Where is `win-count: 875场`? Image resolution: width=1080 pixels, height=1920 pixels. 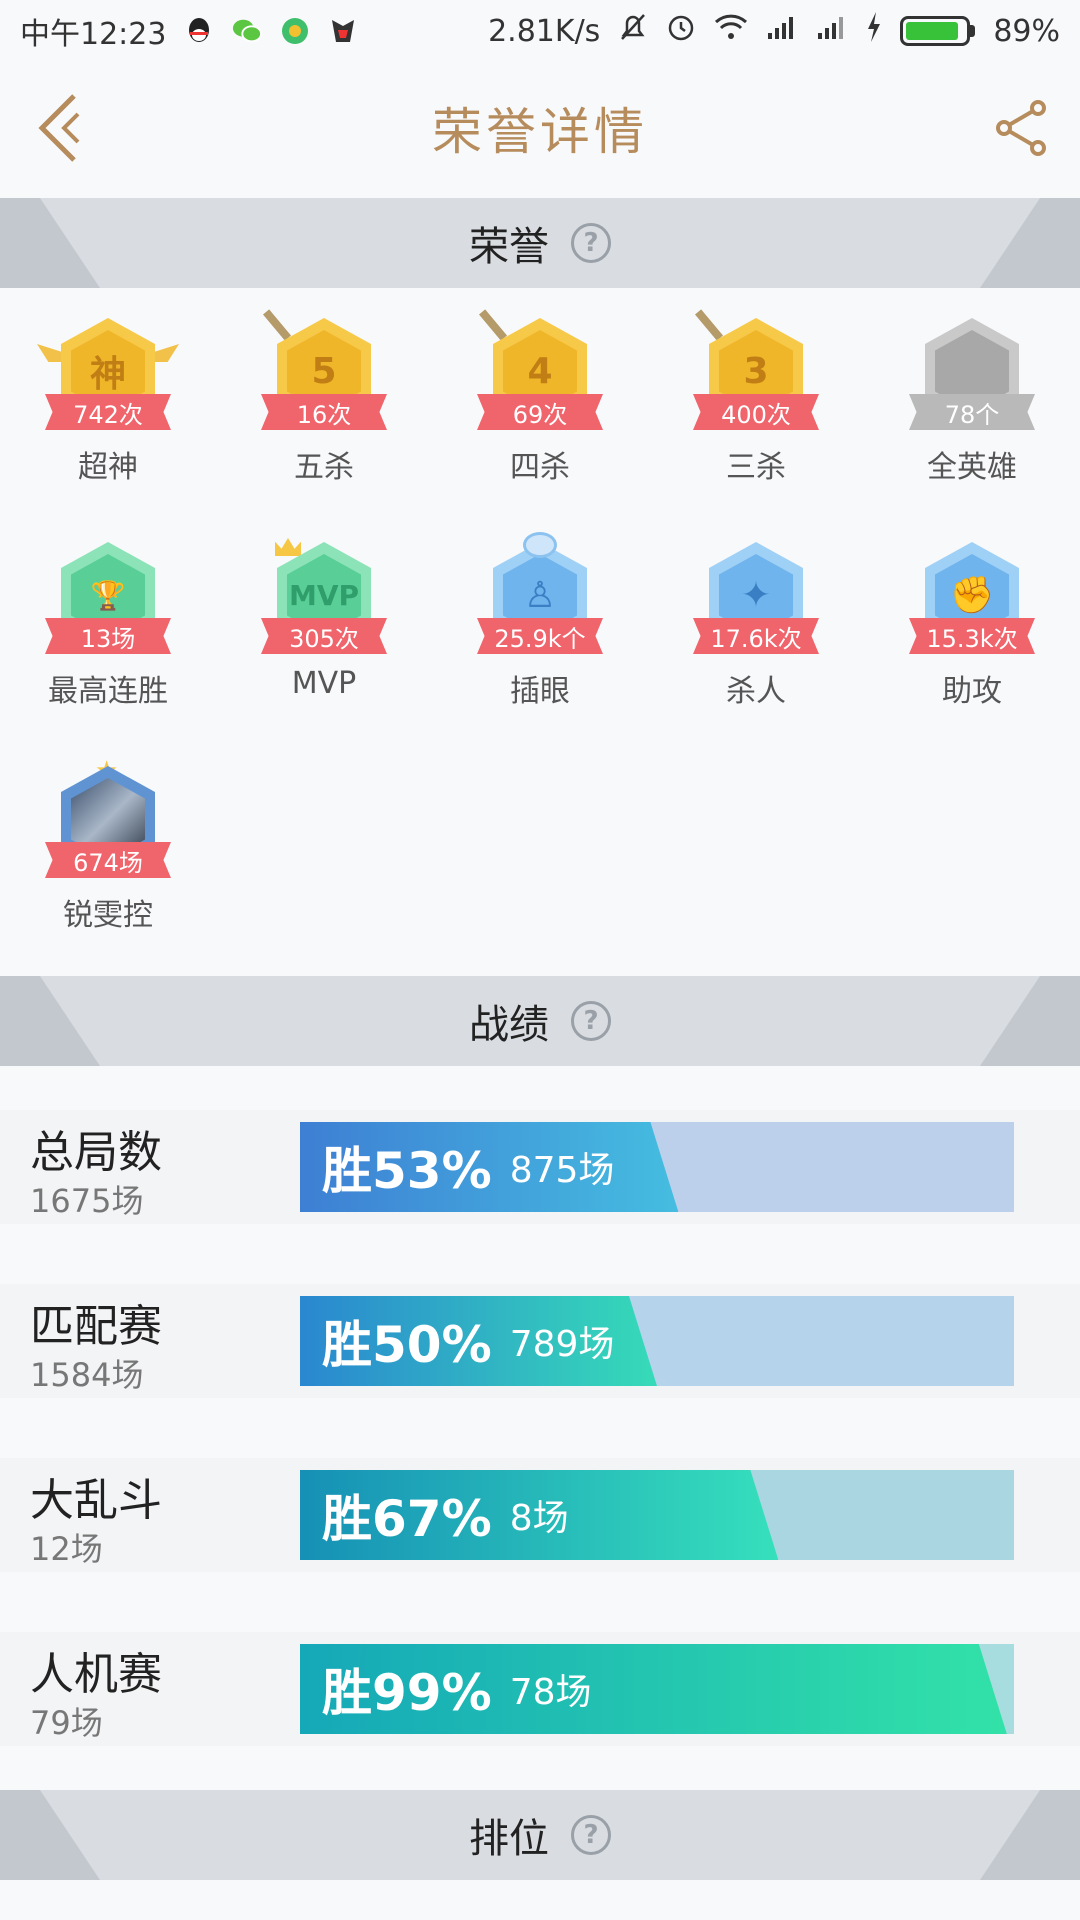
win-count: 875场 is located at coordinates (562, 1170).